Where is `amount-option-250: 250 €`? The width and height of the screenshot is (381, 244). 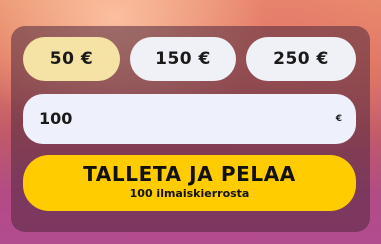 amount-option-250: 250 € is located at coordinates (301, 59).